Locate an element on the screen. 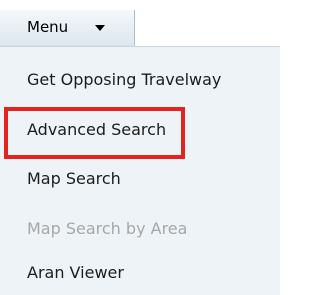 Image resolution: width=320 pixels, height=295 pixels. caret-down-icon is located at coordinates (100, 28).